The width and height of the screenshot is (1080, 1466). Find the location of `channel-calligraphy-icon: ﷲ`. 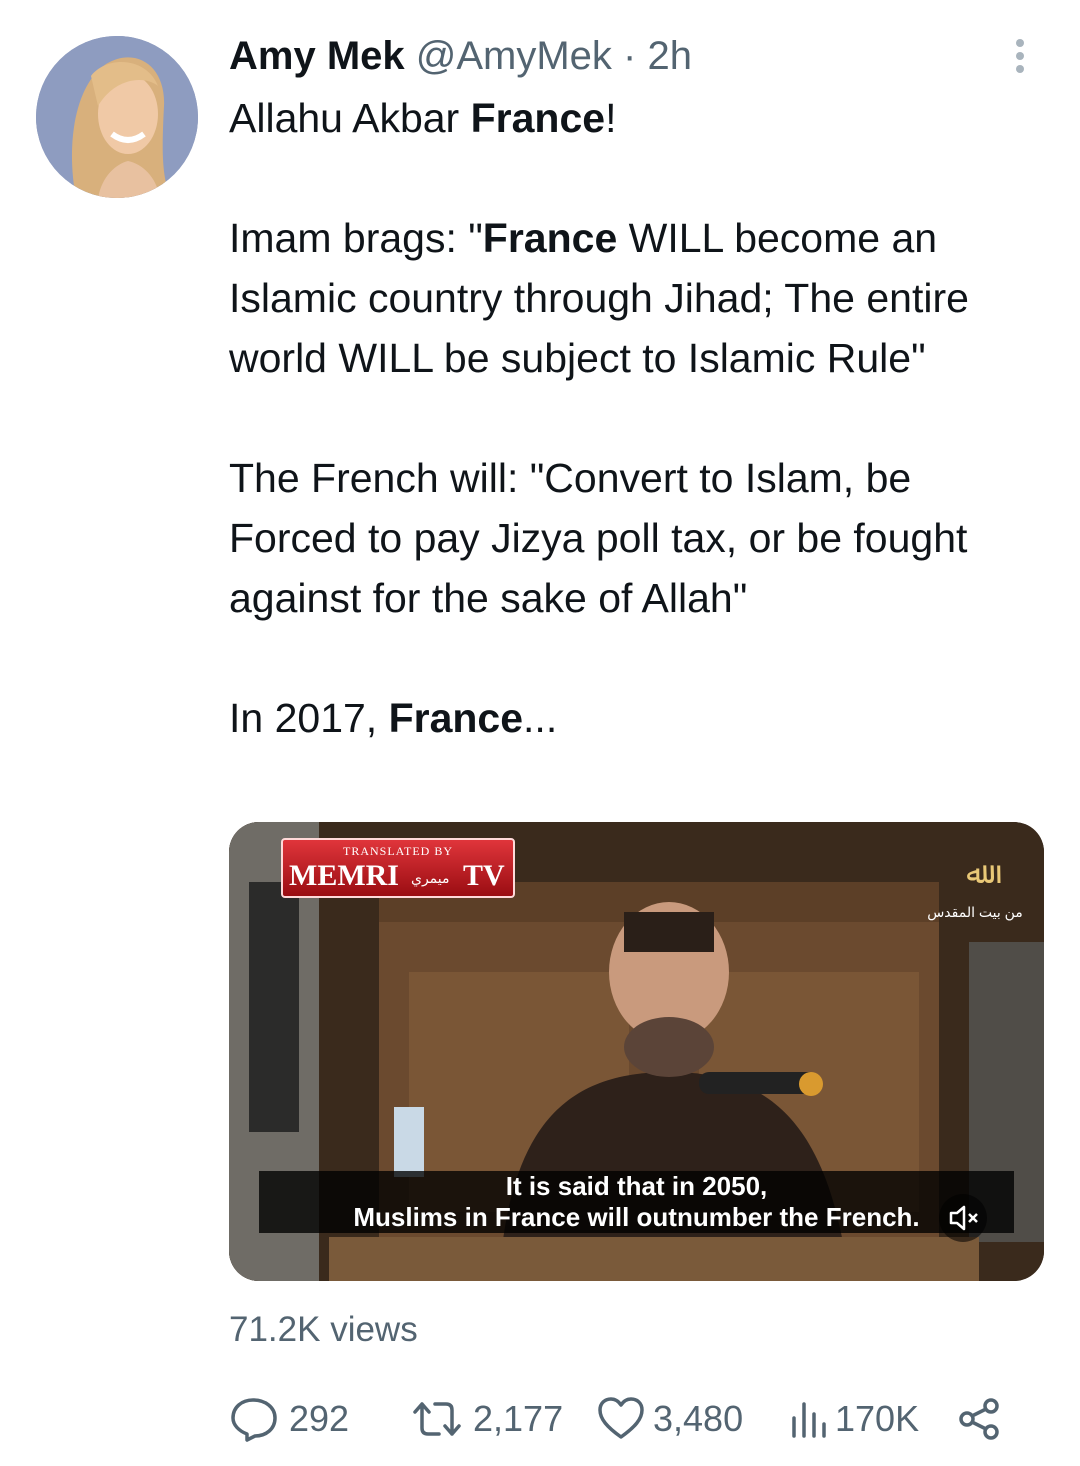

channel-calligraphy-icon: ﷲ is located at coordinates (975, 873).